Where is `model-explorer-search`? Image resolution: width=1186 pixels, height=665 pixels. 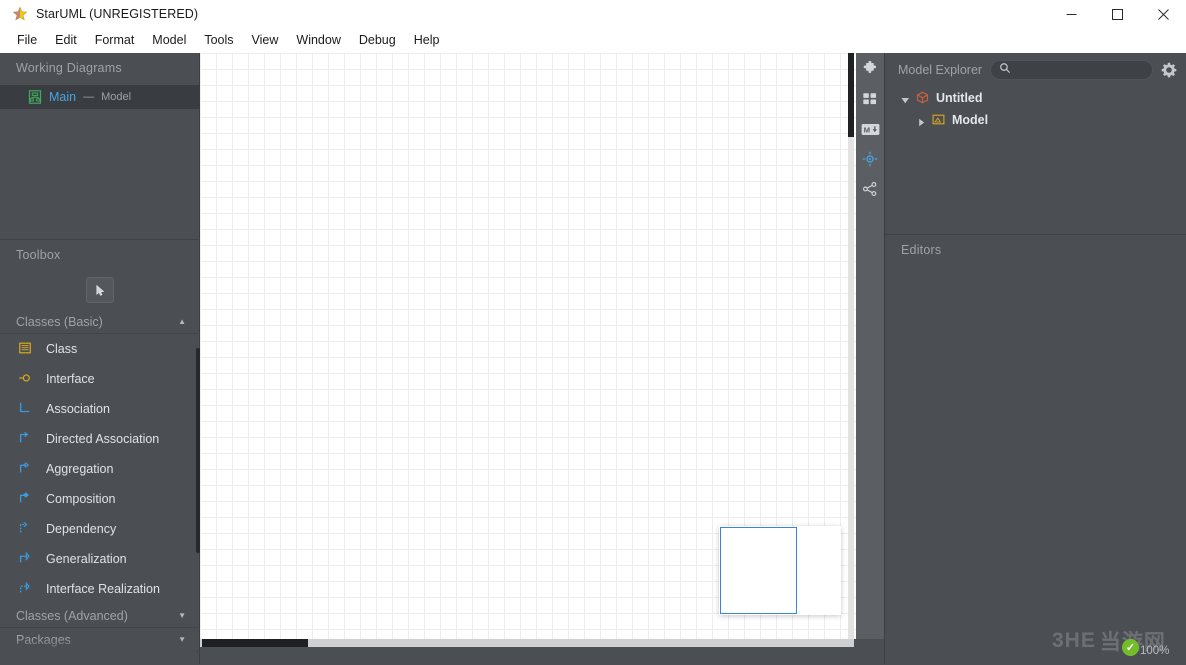 model-explorer-search is located at coordinates (1071, 70).